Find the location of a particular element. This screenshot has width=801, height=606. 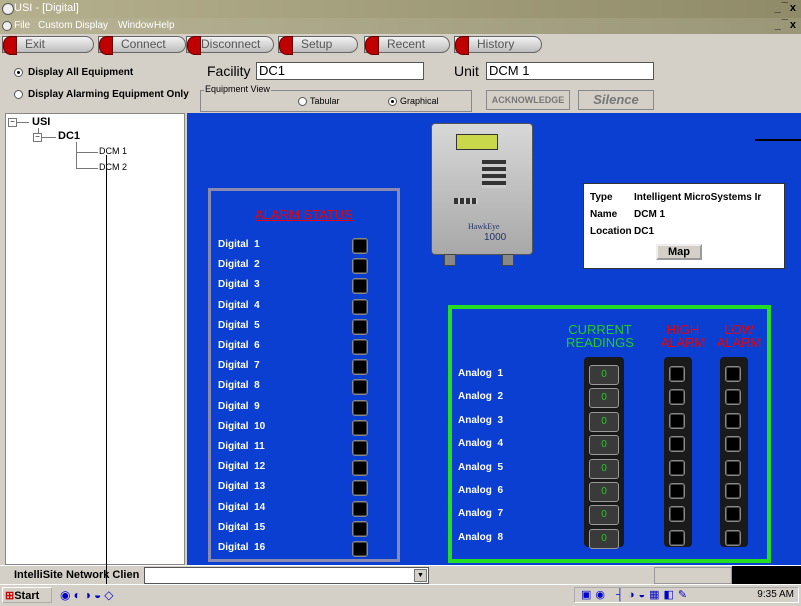

window-controls: _ ̅ x is located at coordinates (786, 8).